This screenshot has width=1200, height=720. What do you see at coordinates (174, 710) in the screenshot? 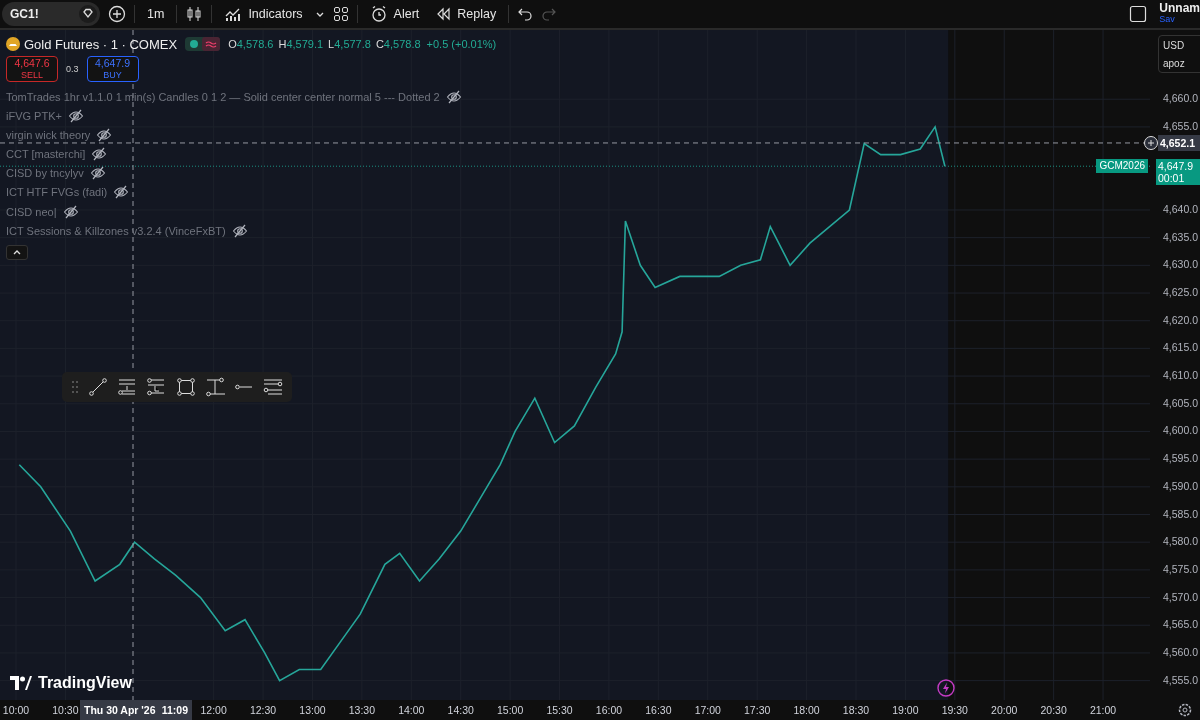
I see `crosshair-time: 11:09` at bounding box center [174, 710].